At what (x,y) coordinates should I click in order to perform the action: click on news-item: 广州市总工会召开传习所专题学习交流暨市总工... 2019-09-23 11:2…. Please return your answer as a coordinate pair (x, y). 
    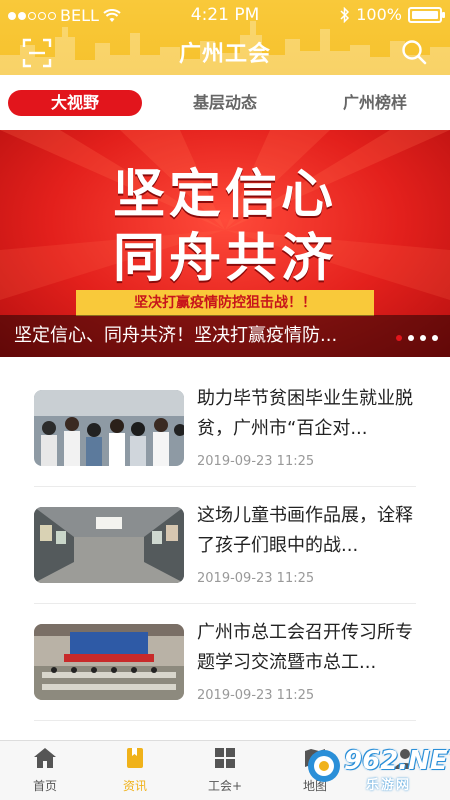
    Looking at the image, I should click on (225, 662).